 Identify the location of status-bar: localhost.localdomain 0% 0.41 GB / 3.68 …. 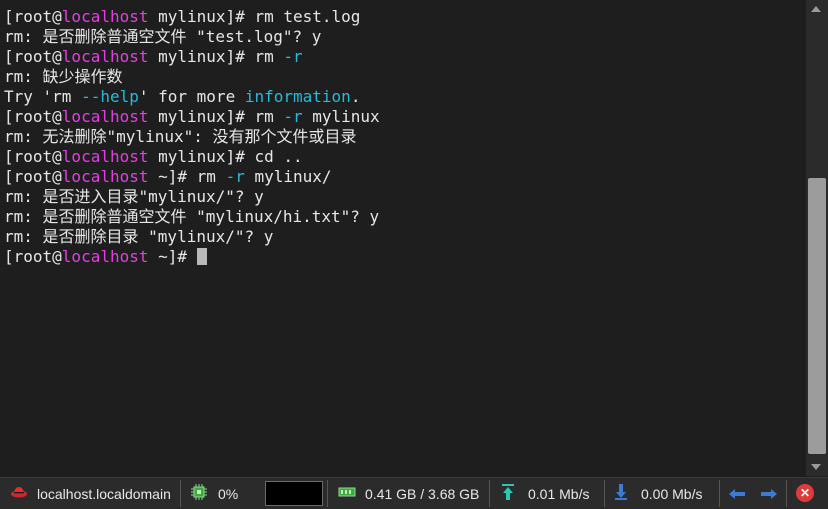
(414, 493).